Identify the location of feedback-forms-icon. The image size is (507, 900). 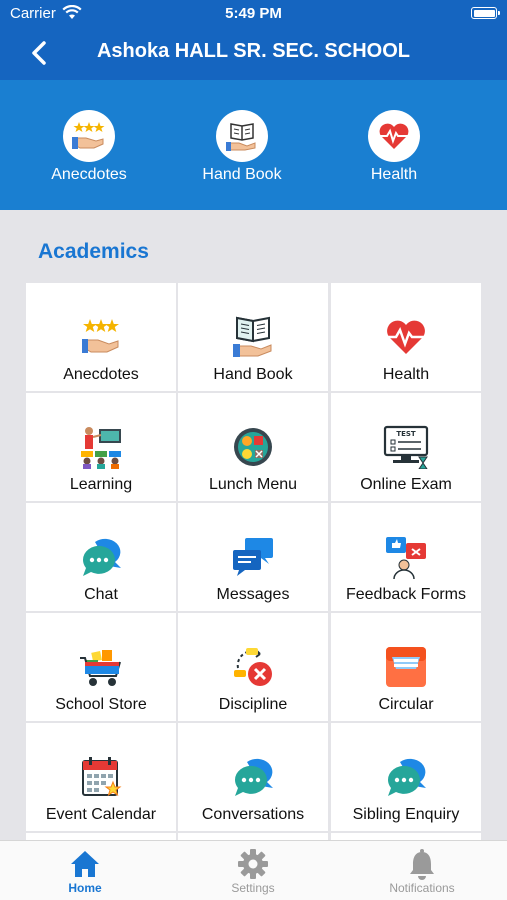
(406, 558).